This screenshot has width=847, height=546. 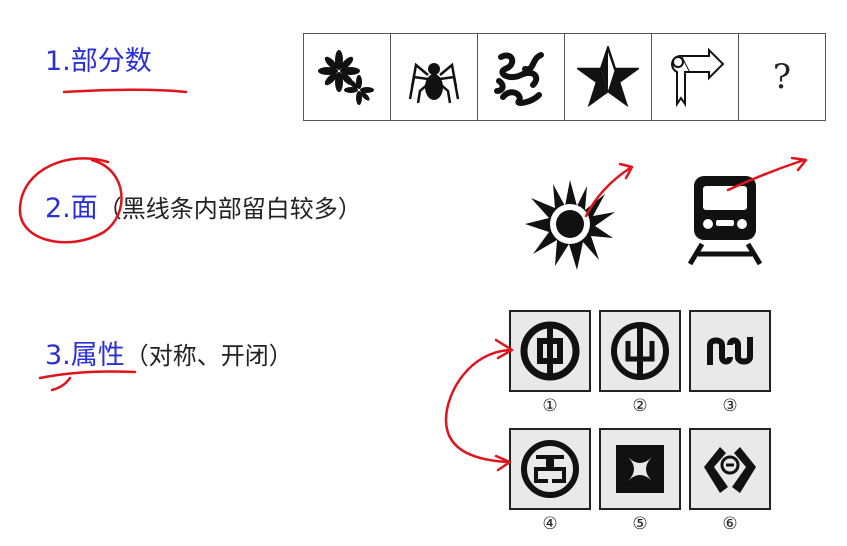 I want to click on arrow-train, so click(x=767, y=174).